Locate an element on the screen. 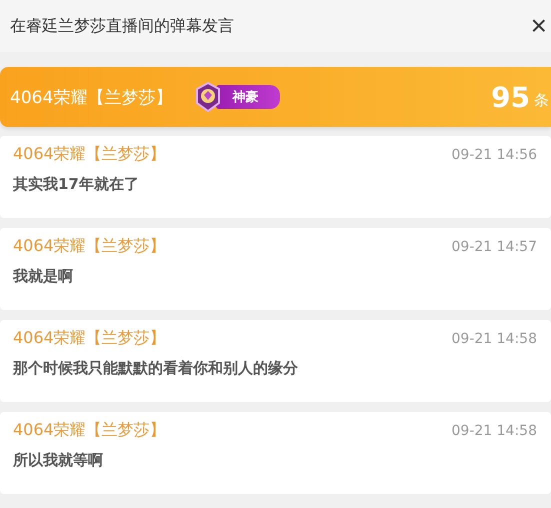 The image size is (551, 508). message-text: 我就是啊 is located at coordinates (43, 276).